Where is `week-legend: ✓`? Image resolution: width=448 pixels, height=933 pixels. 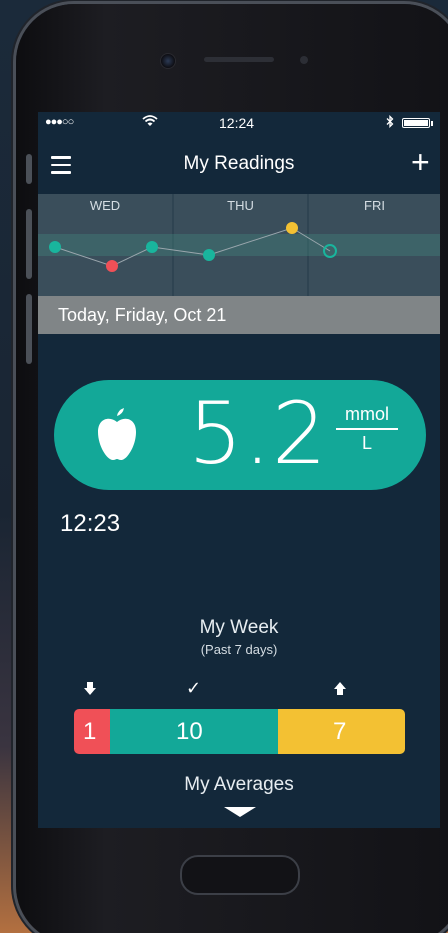
week-legend: ✓ is located at coordinates (239, 690).